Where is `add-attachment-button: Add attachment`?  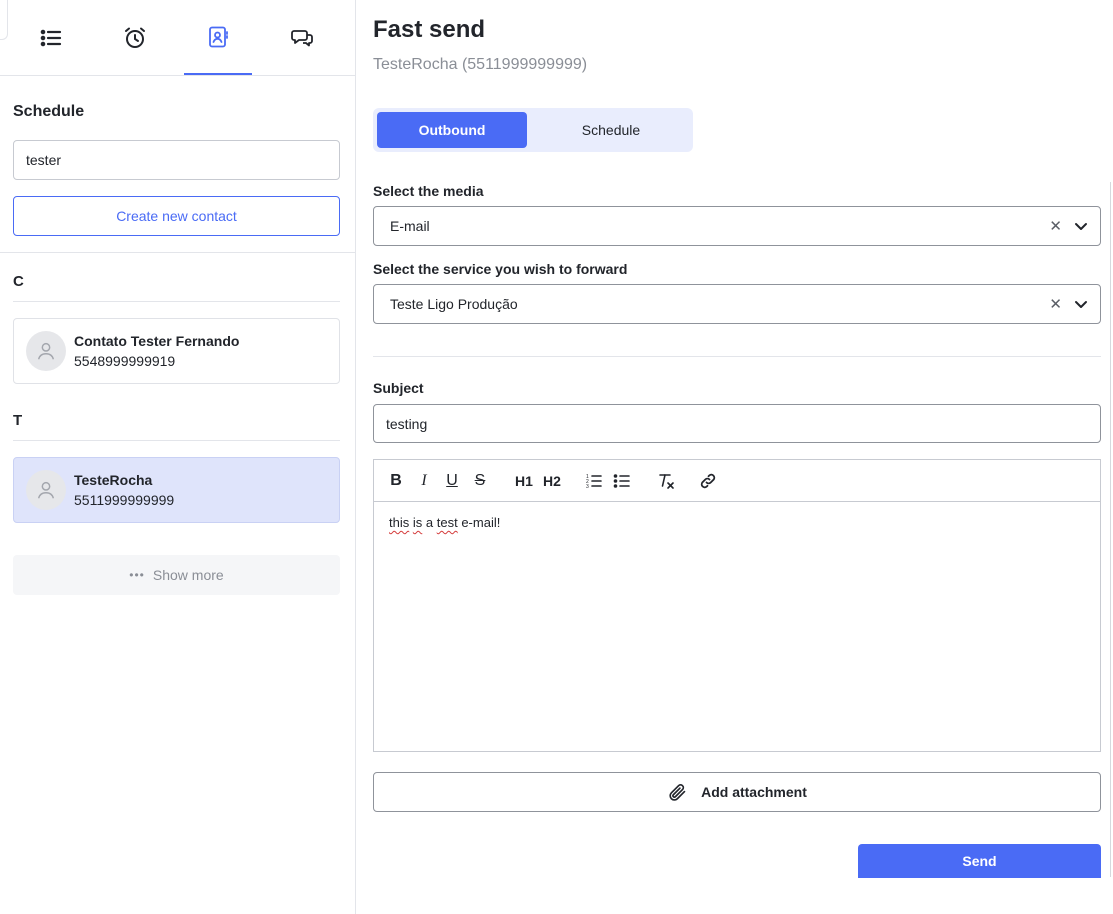 add-attachment-button: Add attachment is located at coordinates (737, 792).